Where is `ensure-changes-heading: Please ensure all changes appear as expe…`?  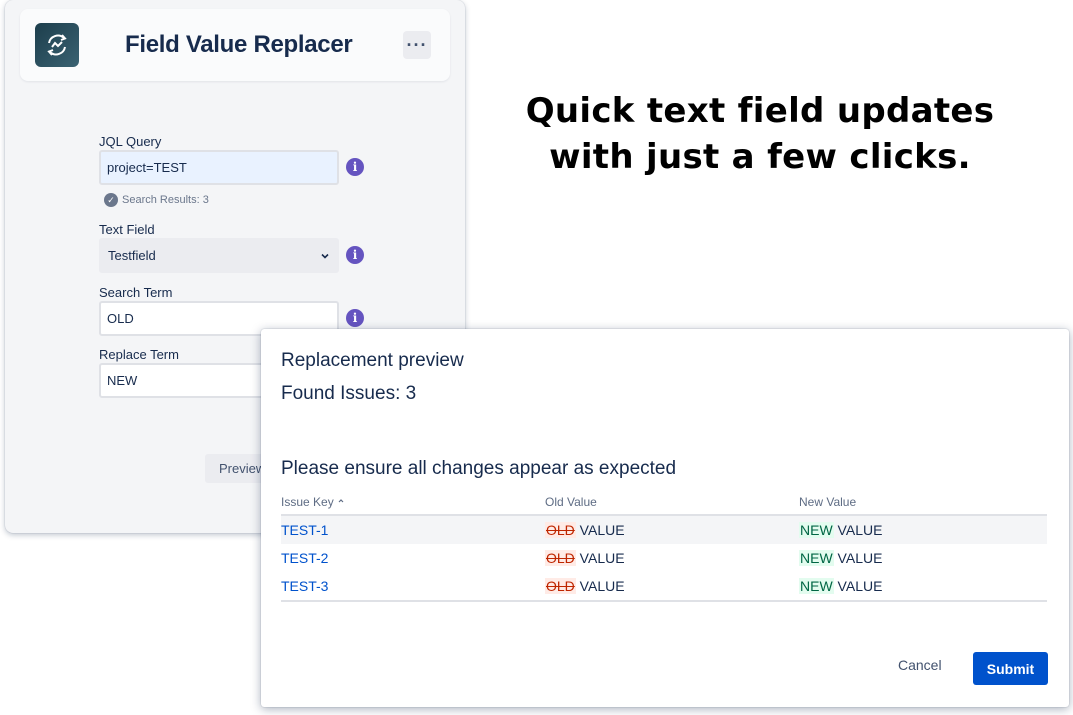 ensure-changes-heading: Please ensure all changes appear as expe… is located at coordinates (479, 468).